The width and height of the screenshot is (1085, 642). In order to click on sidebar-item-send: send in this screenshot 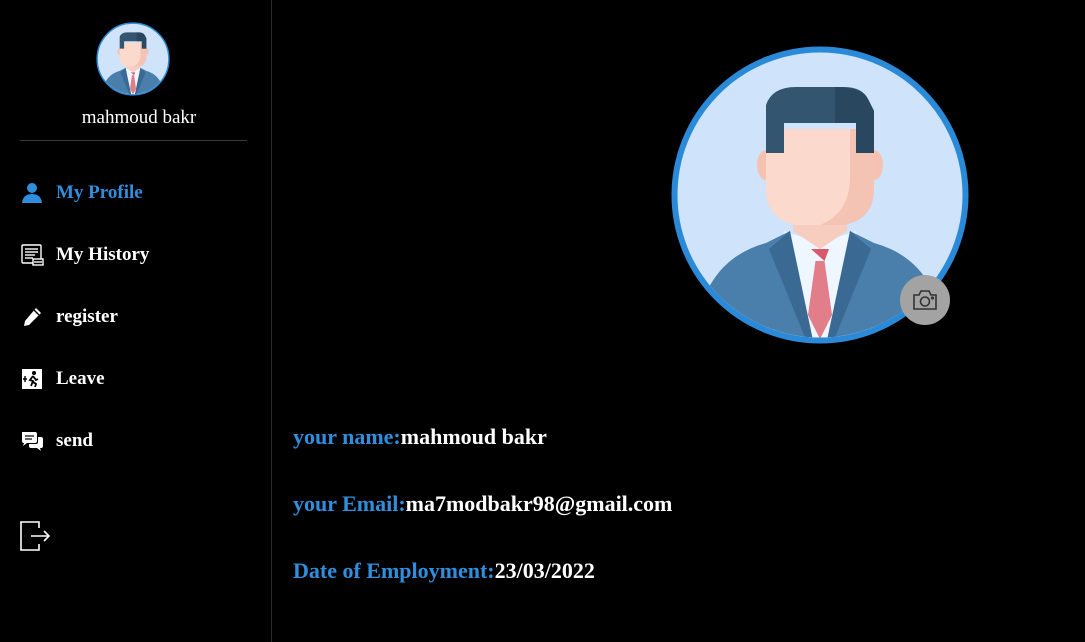, I will do `click(56, 441)`.